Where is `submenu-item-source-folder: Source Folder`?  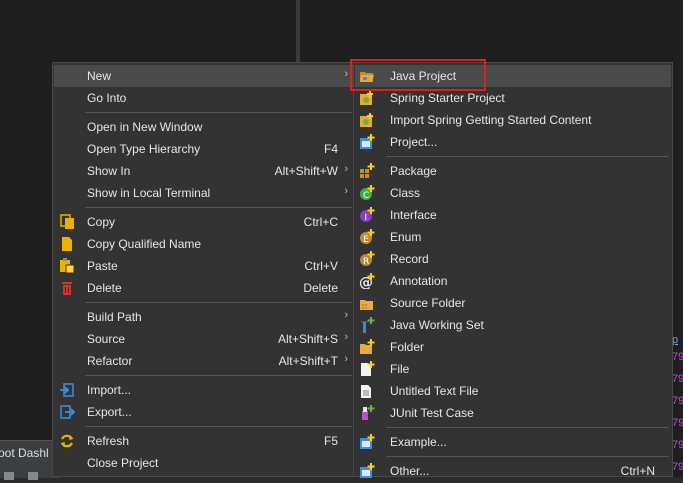 submenu-item-source-folder: Source Folder is located at coordinates (513, 303).